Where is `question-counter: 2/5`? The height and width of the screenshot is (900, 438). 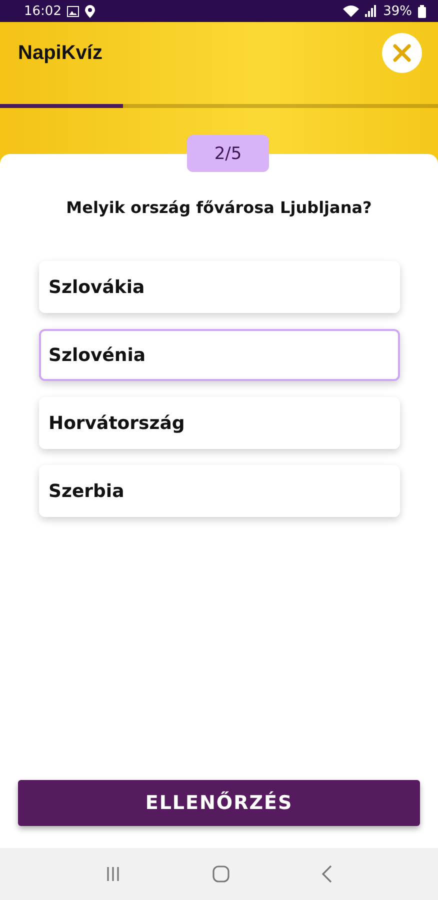
question-counter: 2/5 is located at coordinates (228, 153).